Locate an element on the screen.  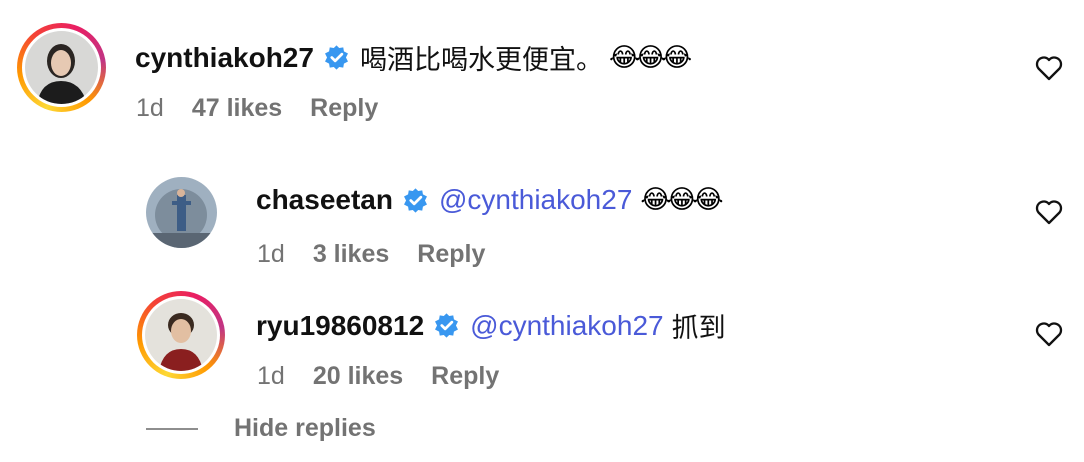
likes-count: 20 likes is located at coordinates (358, 376).